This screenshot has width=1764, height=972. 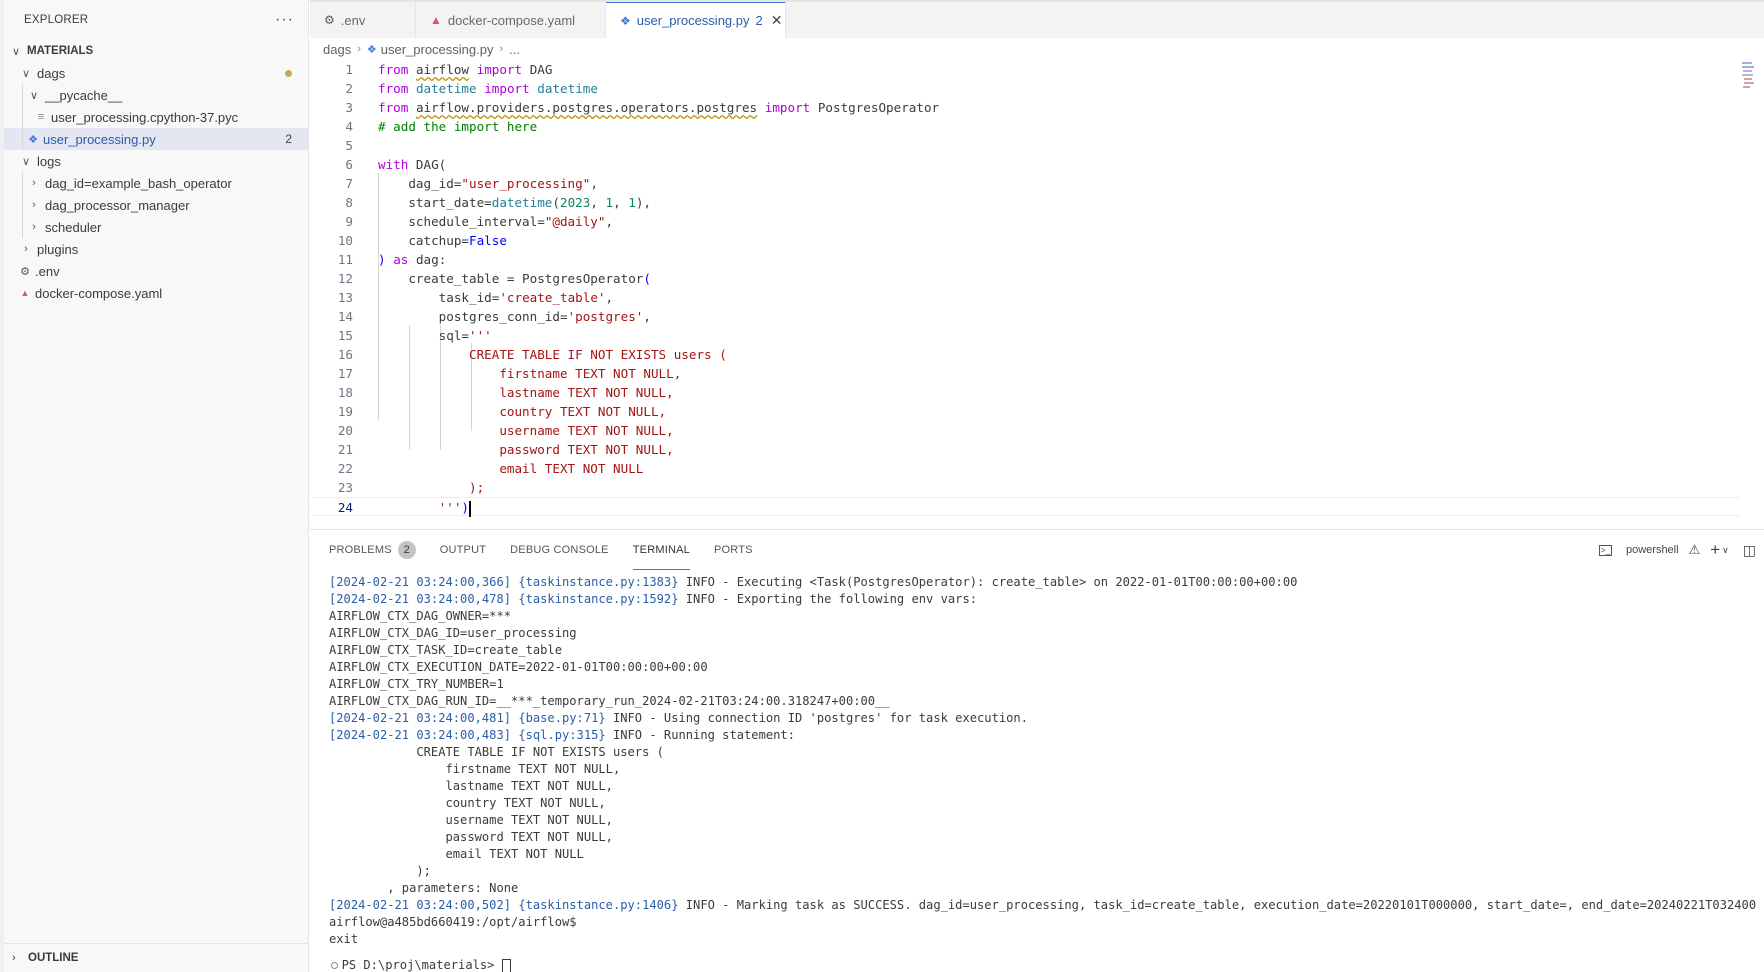 What do you see at coordinates (470, 508) in the screenshot?
I see `text-cursor` at bounding box center [470, 508].